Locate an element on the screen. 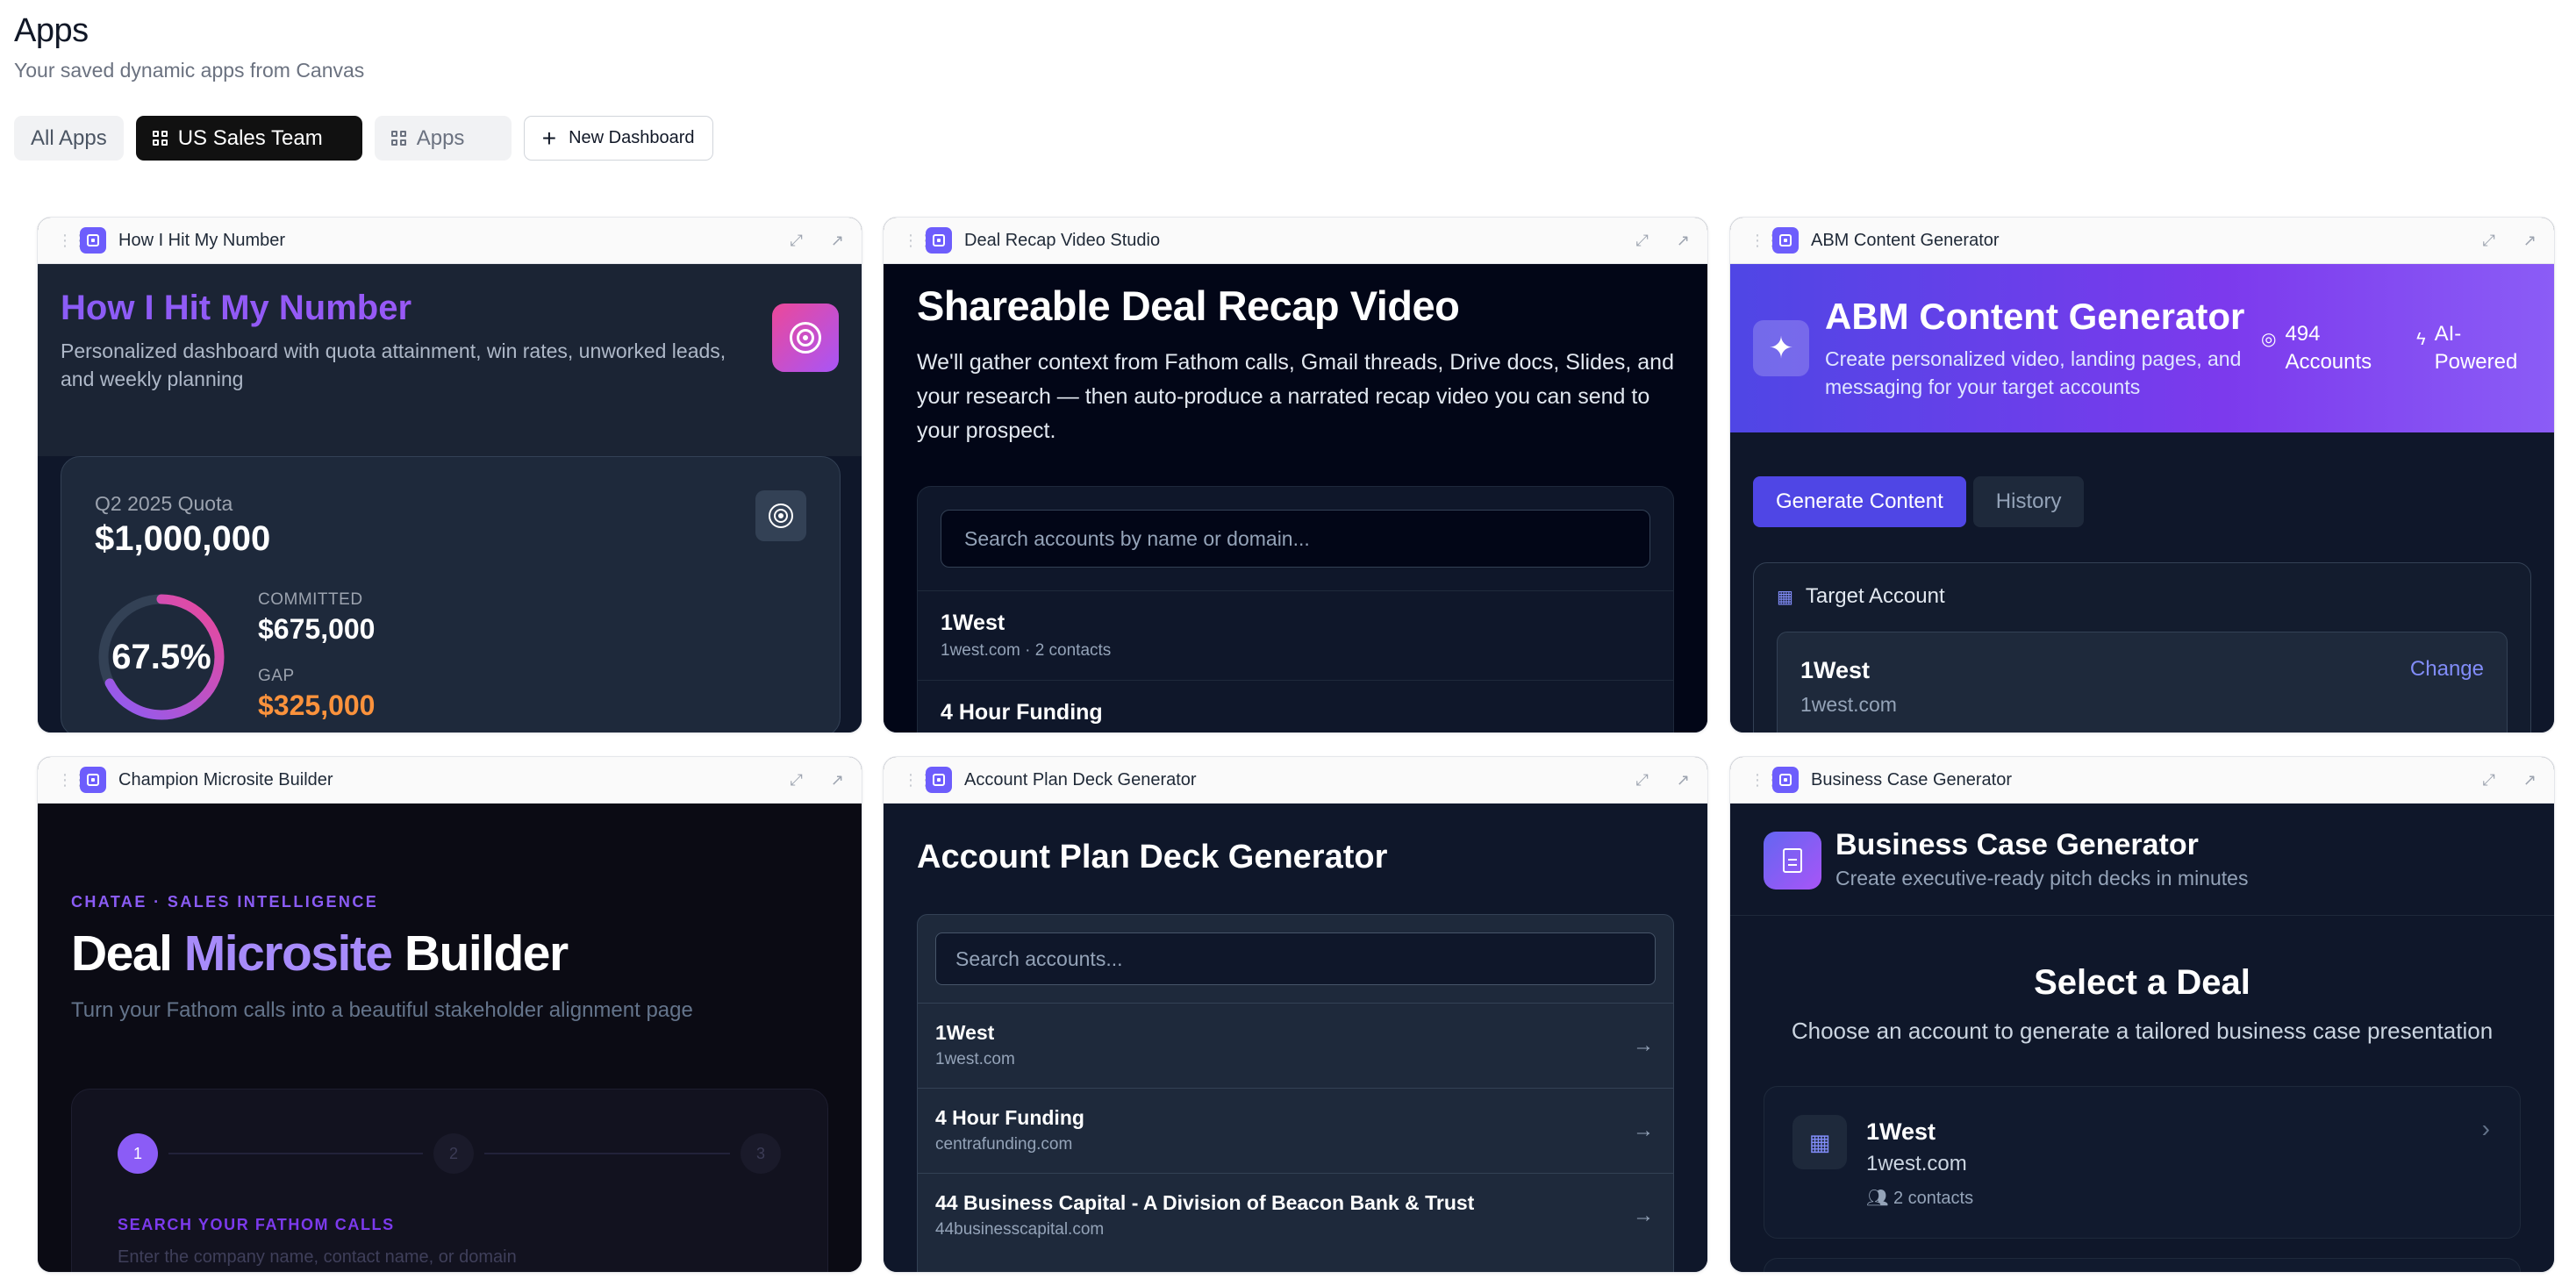 The height and width of the screenshot is (1286, 2576). accounts-metric: ◎ 494 Accounts is located at coordinates (2322, 348).